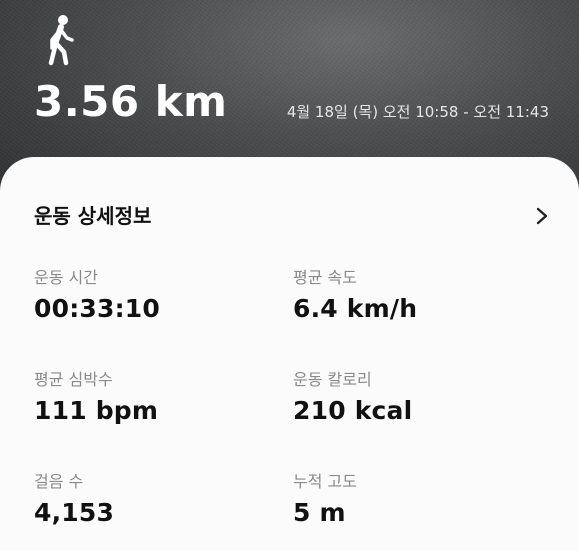  I want to click on metric-value: 6.4 km/h, so click(355, 308).